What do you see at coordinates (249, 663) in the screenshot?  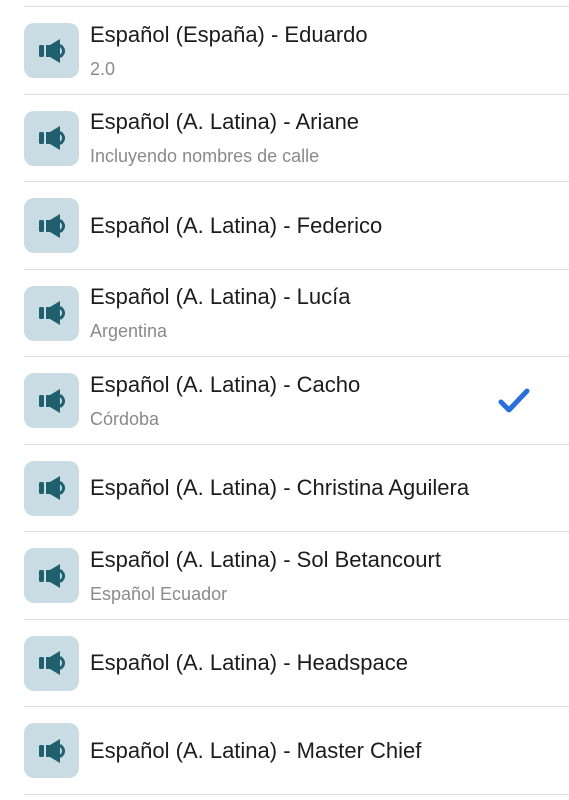 I see `voice-title: Español (A. Latina) - Headspace` at bounding box center [249, 663].